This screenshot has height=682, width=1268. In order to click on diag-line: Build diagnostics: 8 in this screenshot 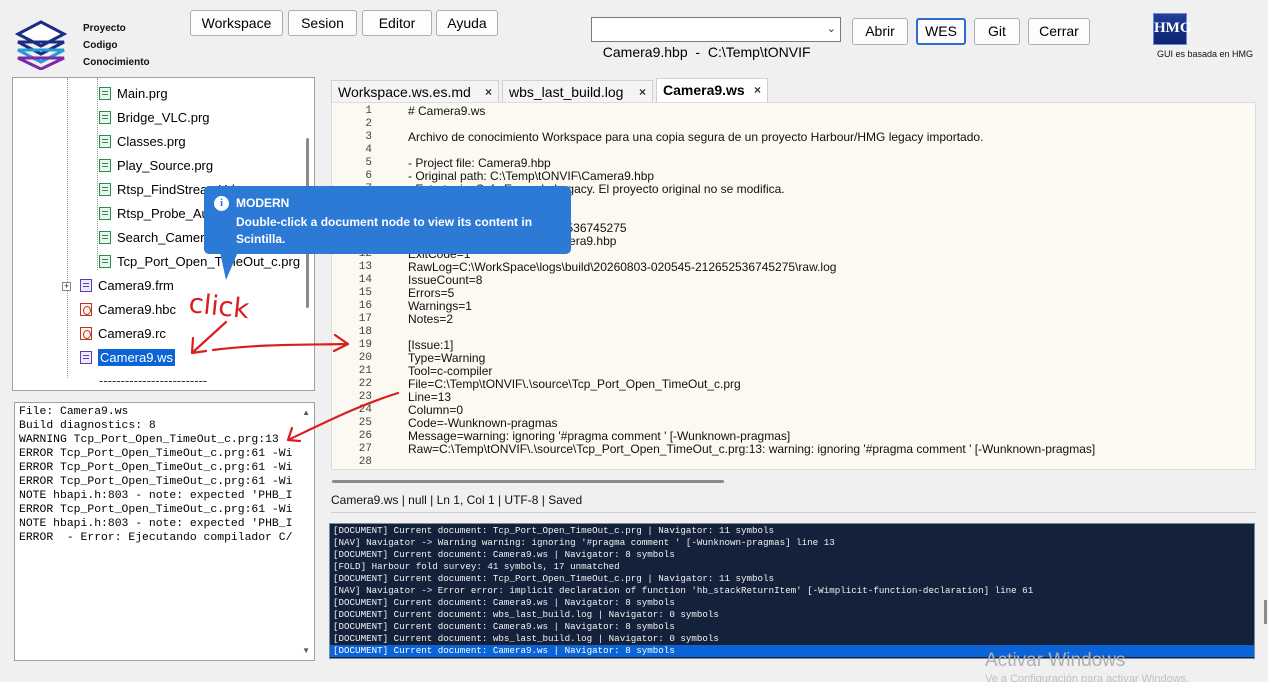, I will do `click(87, 426)`.